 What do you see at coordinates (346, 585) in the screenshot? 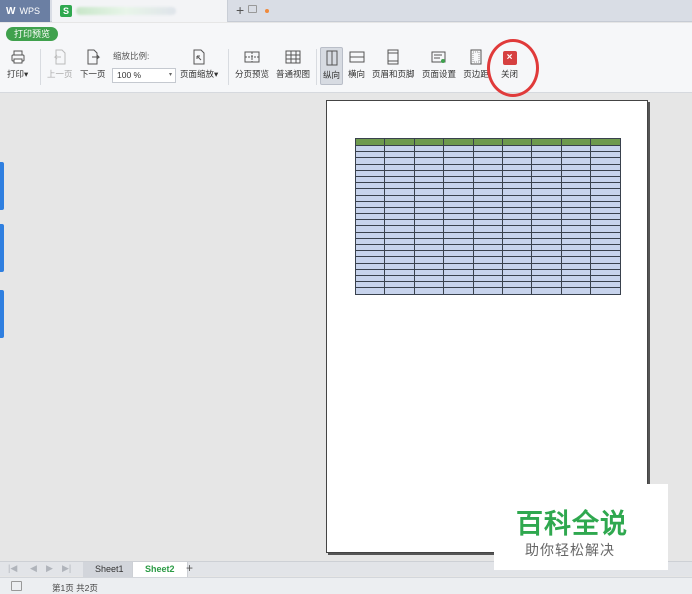
I see `status-bar: 第1页 共2页` at bounding box center [346, 585].